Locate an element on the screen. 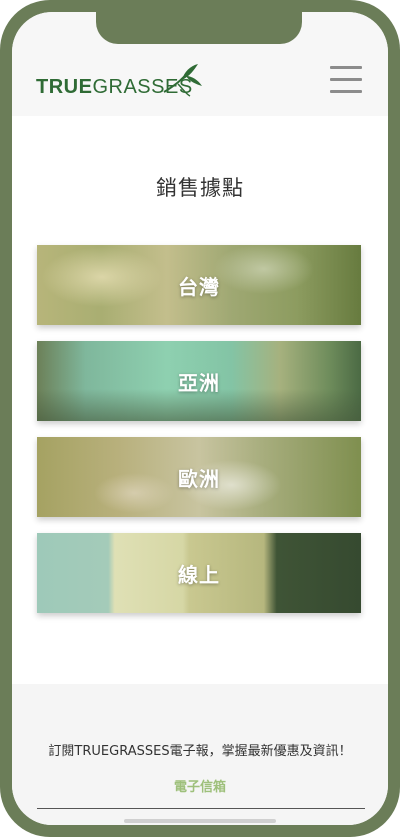  region-card-online: 線上 is located at coordinates (199, 573).